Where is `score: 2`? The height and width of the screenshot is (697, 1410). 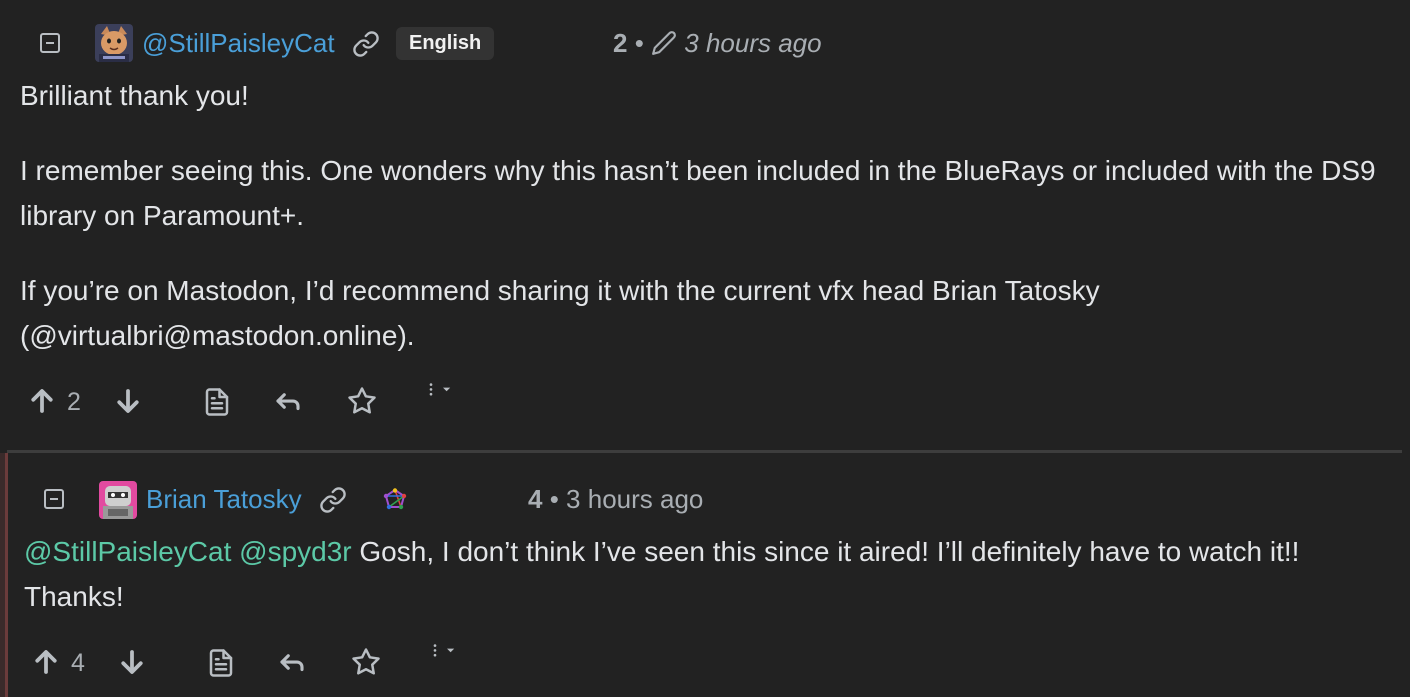 score: 2 is located at coordinates (620, 43).